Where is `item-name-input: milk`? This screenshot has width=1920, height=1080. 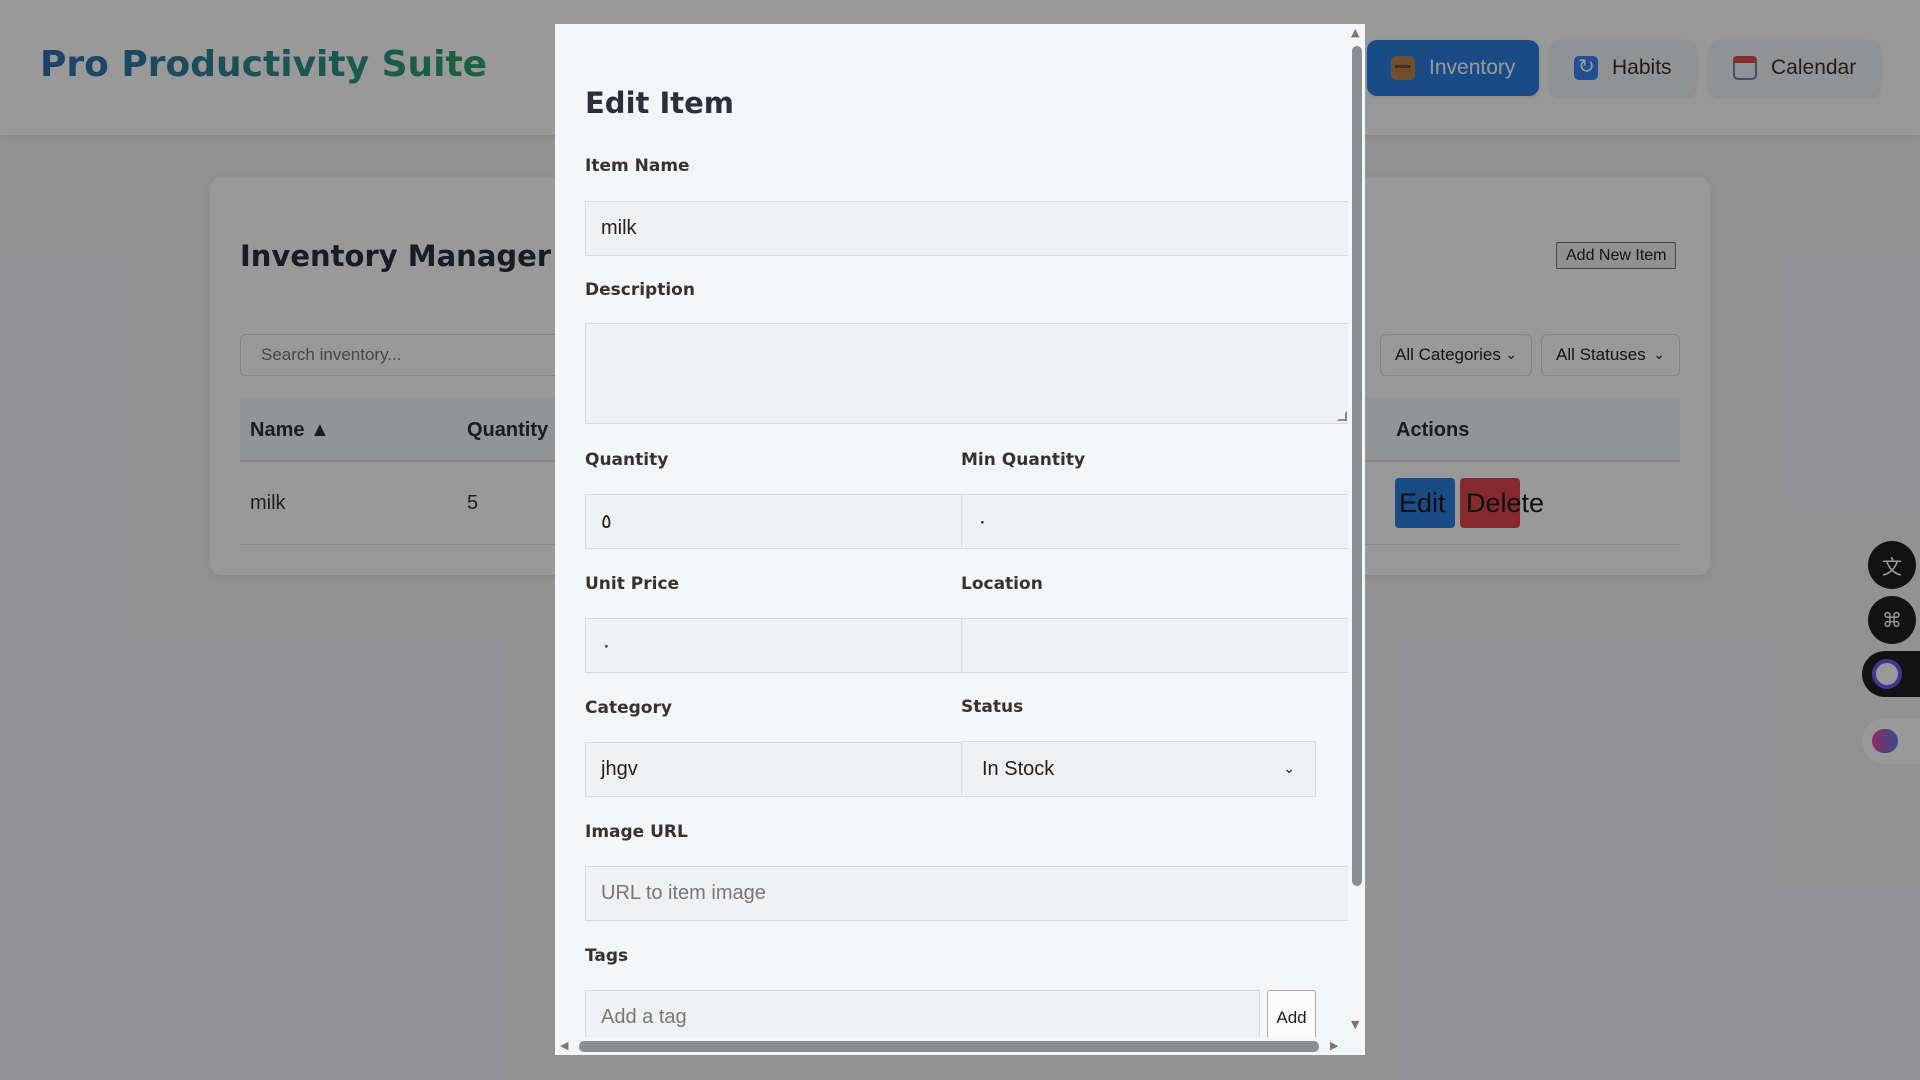
item-name-input: milk is located at coordinates (967, 228).